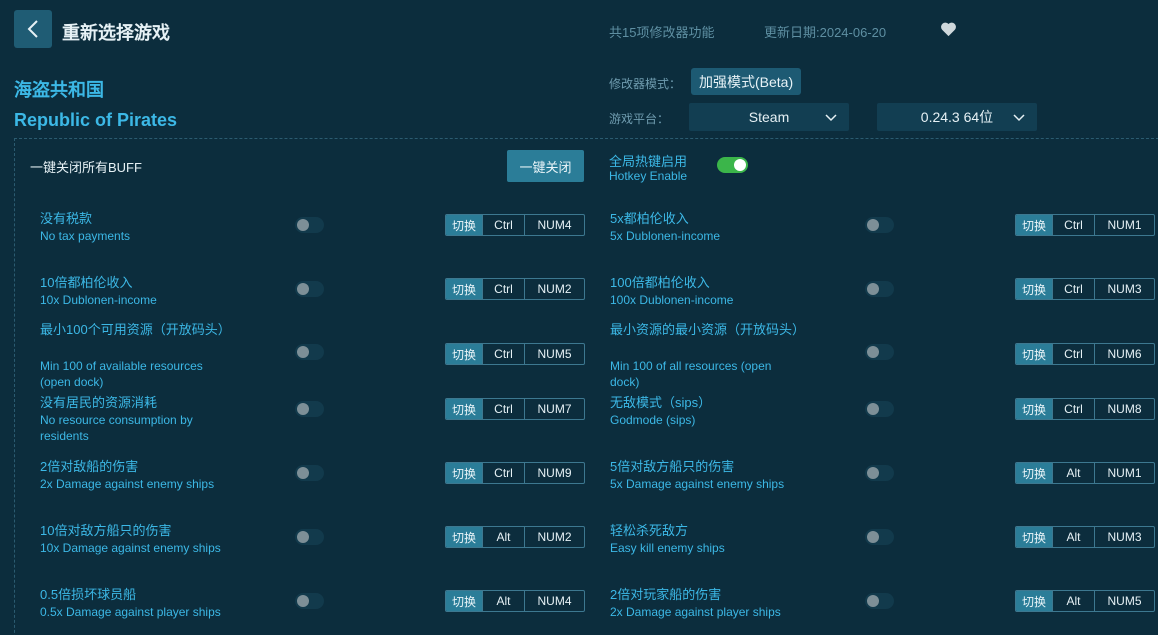 Image resolution: width=1158 pixels, height=635 pixels. I want to click on hotkey-combo: 切换 Alt NUM5, so click(1085, 601).